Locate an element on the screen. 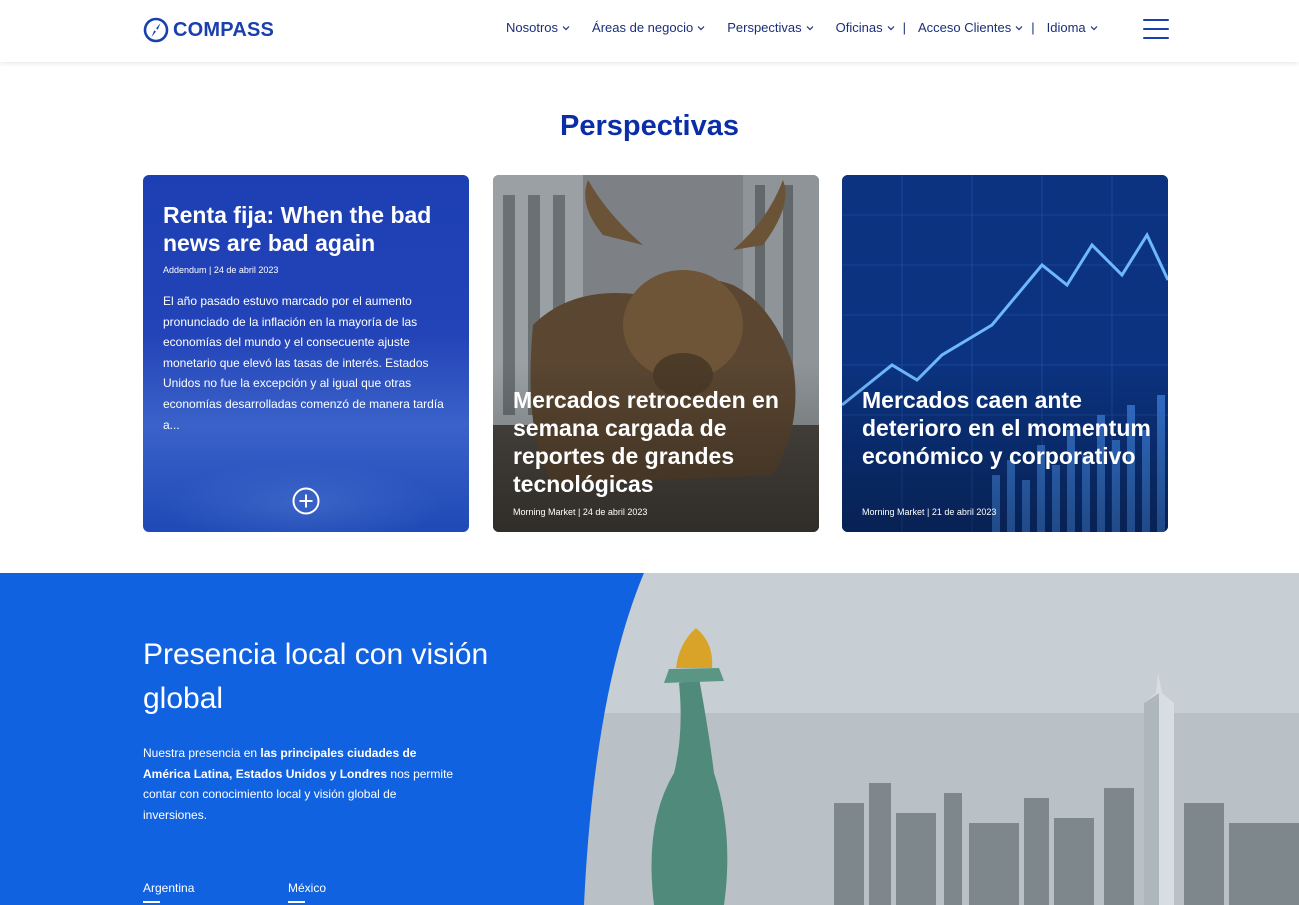  nav-item-label: Idioma is located at coordinates (1066, 27).